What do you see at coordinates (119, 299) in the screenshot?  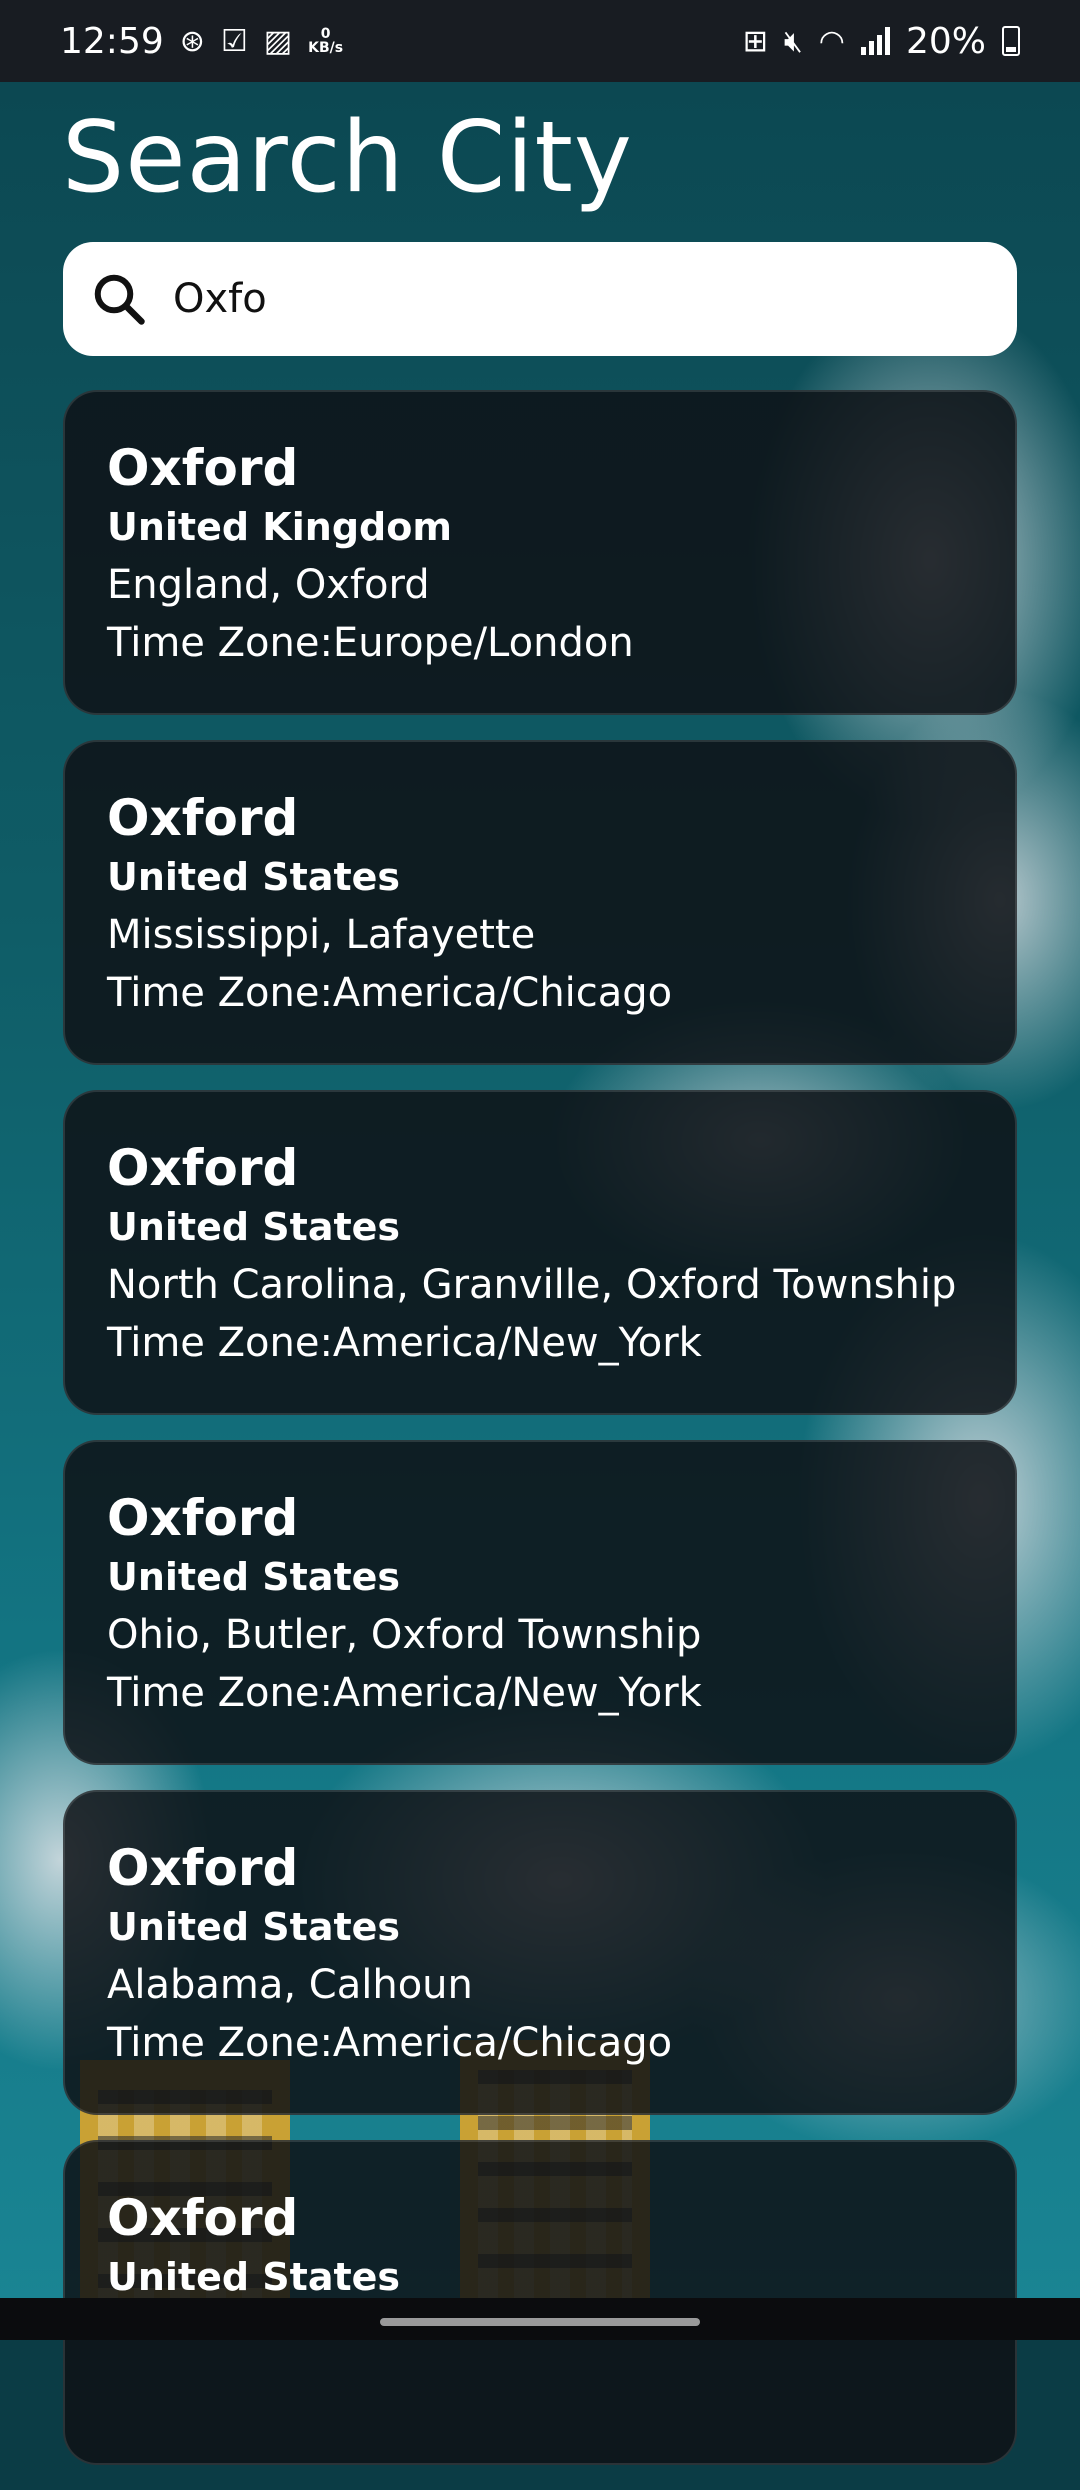 I see `search-icon` at bounding box center [119, 299].